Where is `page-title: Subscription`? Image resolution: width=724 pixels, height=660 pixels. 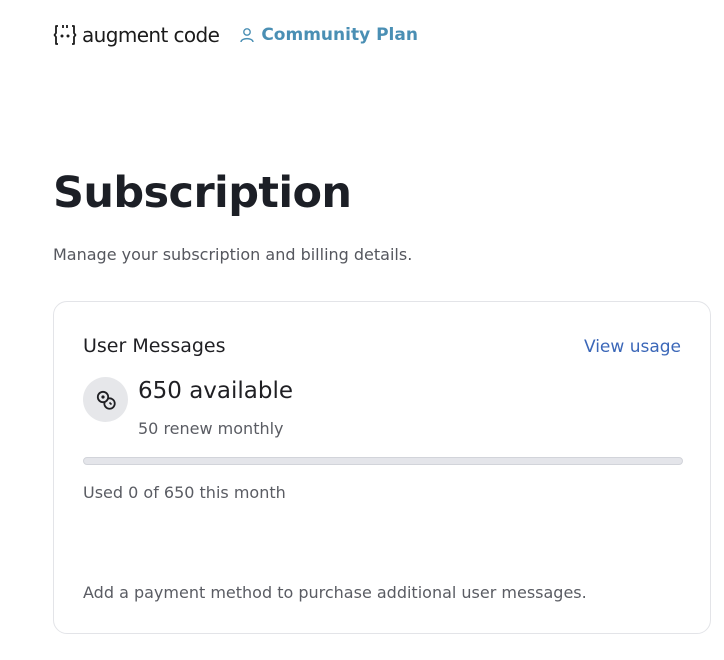 page-title: Subscription is located at coordinates (202, 193).